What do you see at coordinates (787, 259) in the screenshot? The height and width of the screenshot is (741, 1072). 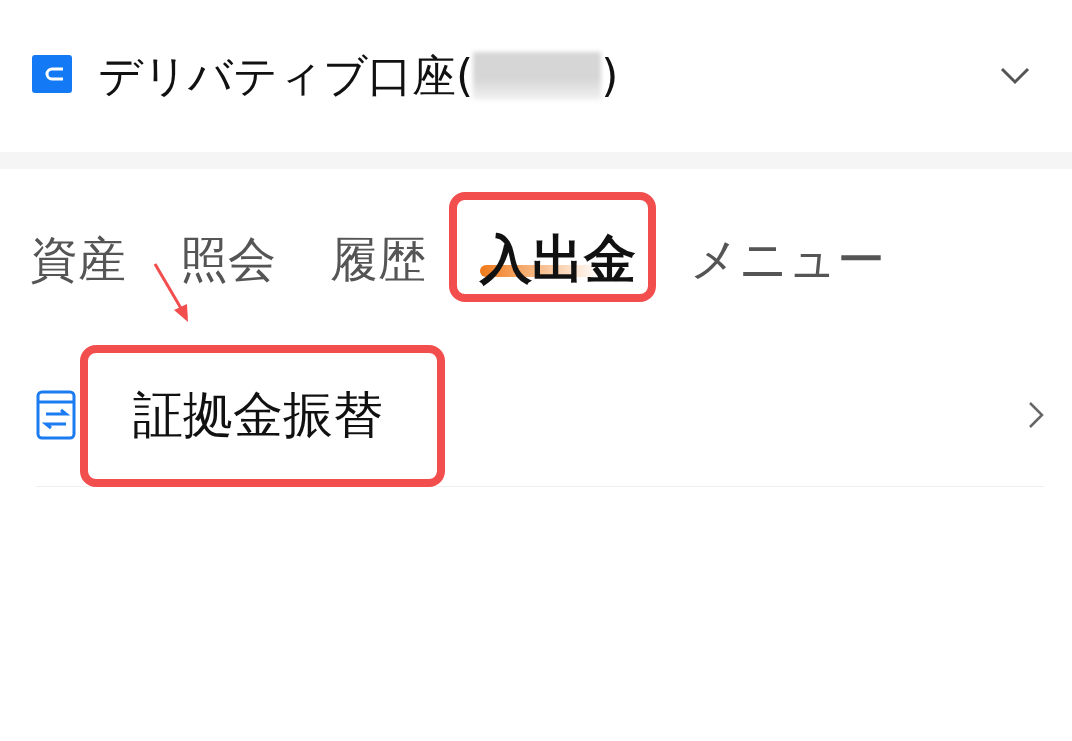 I see `tab: メニュー` at bounding box center [787, 259].